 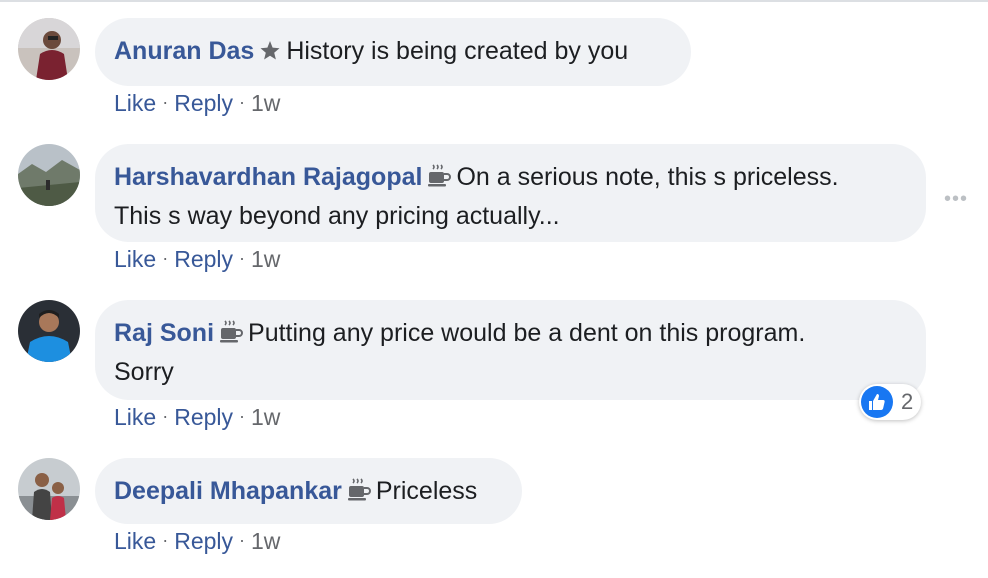 I want to click on comment-bubble: Deepali Mhapankar Priceless, so click(x=308, y=491).